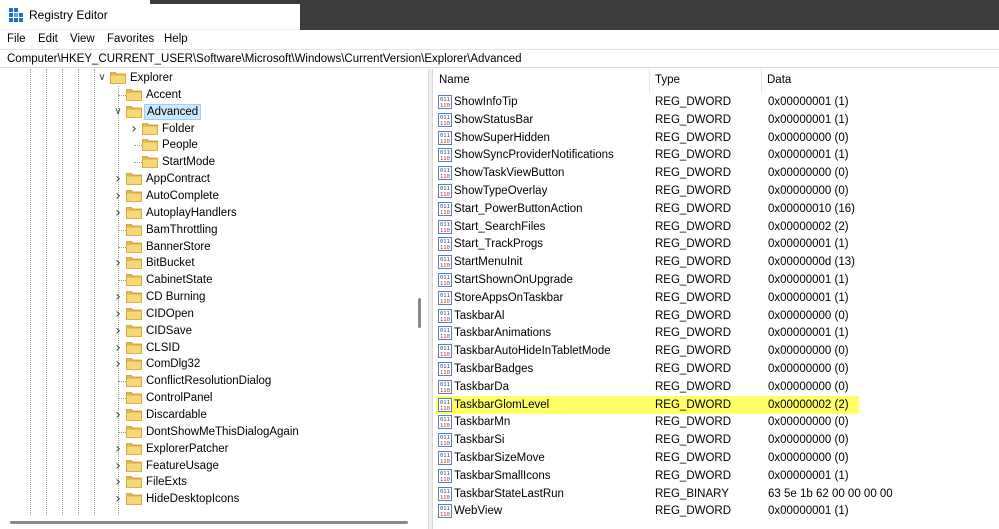  What do you see at coordinates (178, 129) in the screenshot?
I see `tree-item-label: Folder` at bounding box center [178, 129].